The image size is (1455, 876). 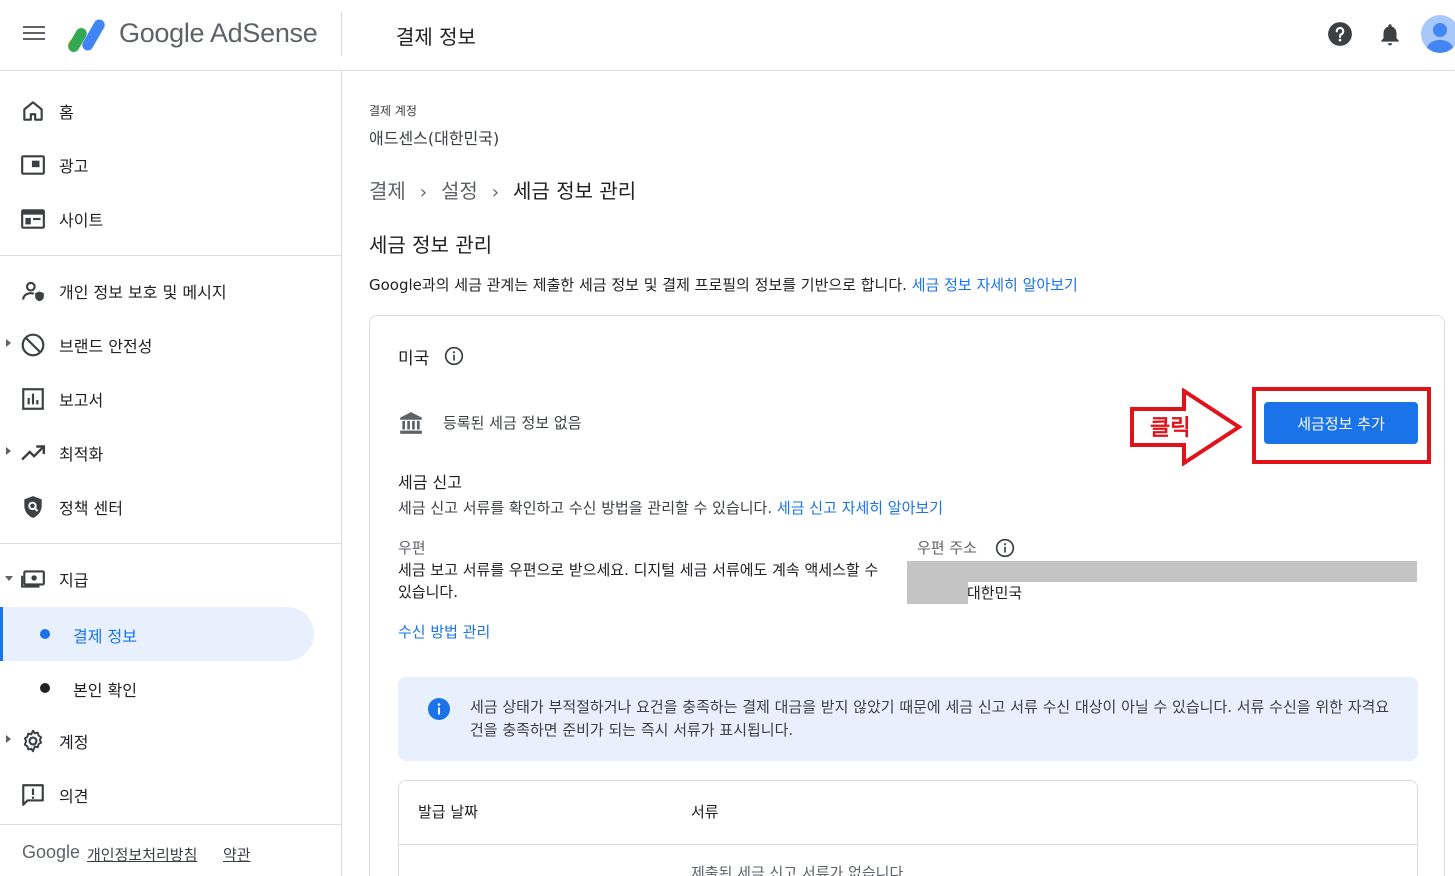 I want to click on tax-filing-title: 세금 신고, so click(x=430, y=482).